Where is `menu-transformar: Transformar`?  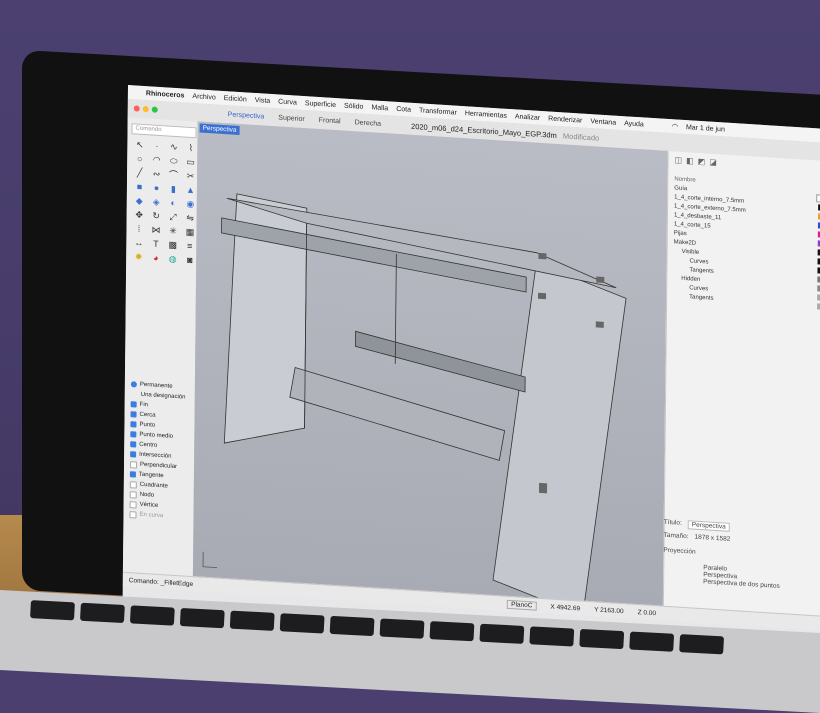 menu-transformar: Transformar is located at coordinates (438, 111).